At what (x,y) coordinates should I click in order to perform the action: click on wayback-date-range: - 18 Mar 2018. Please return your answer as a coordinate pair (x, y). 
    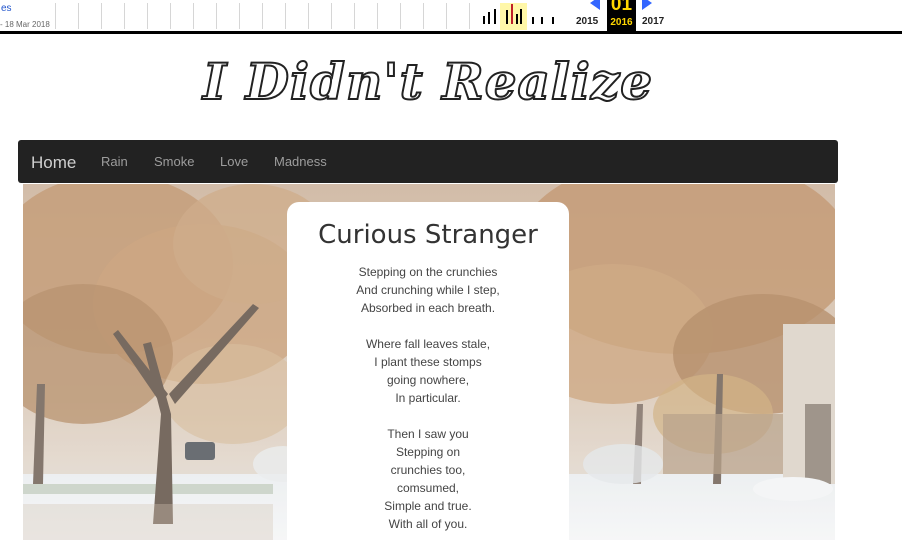
    Looking at the image, I should click on (25, 24).